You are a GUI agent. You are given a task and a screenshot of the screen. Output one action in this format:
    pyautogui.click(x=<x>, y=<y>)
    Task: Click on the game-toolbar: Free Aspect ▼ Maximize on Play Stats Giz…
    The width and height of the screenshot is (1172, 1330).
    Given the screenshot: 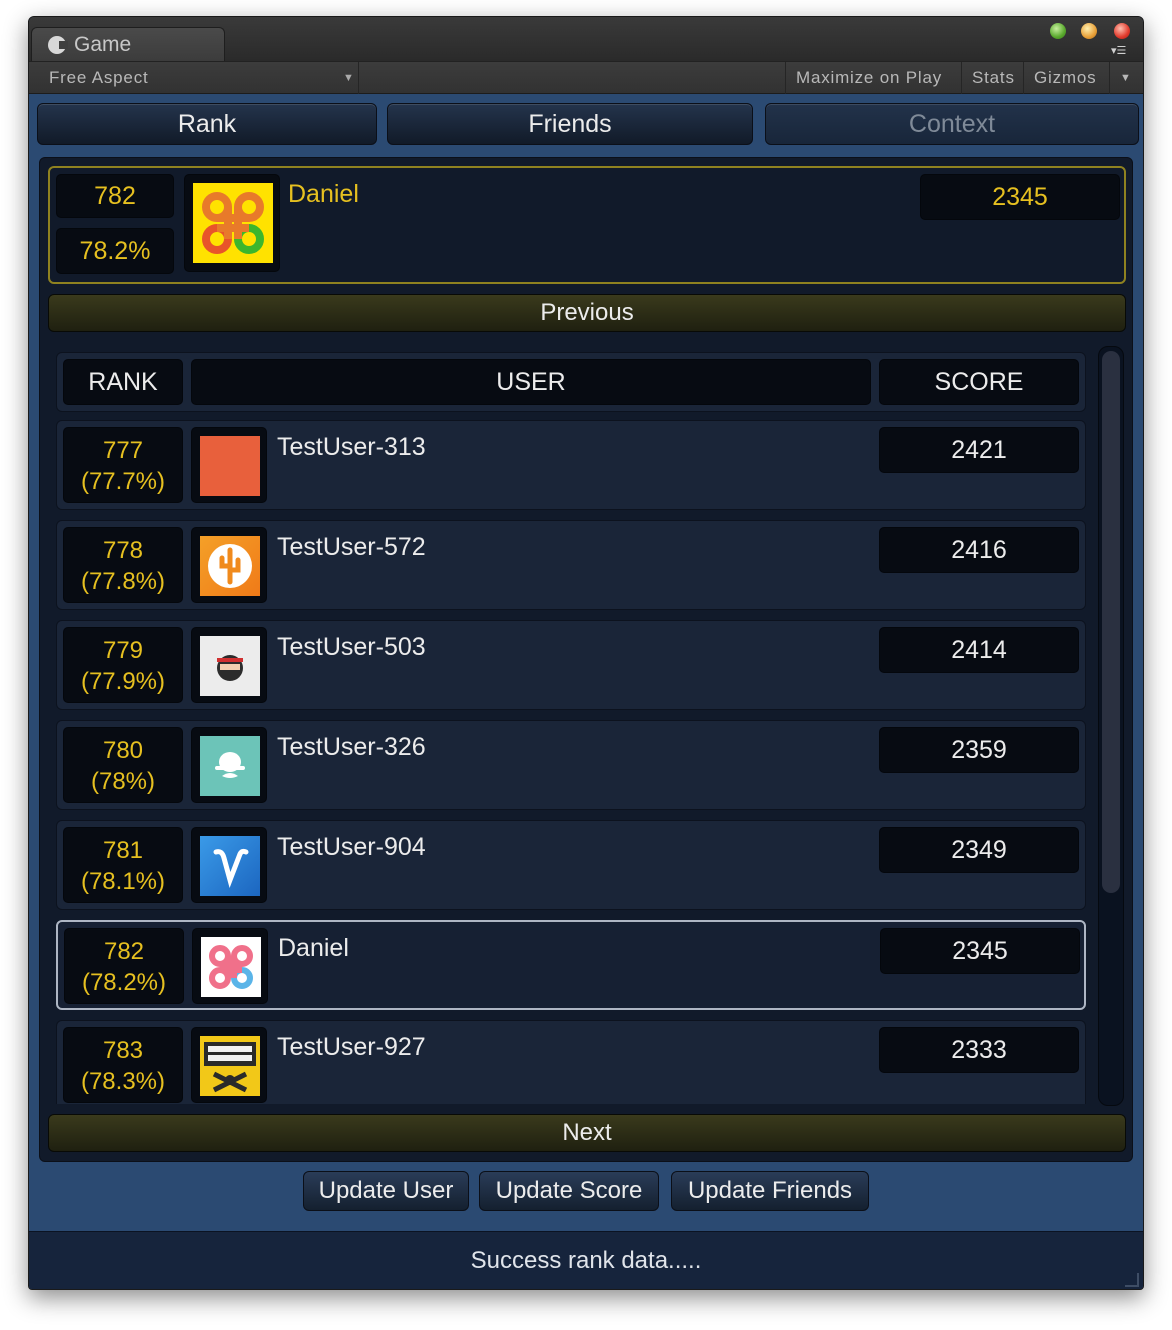 What is the action you would take?
    pyautogui.click(x=586, y=77)
    